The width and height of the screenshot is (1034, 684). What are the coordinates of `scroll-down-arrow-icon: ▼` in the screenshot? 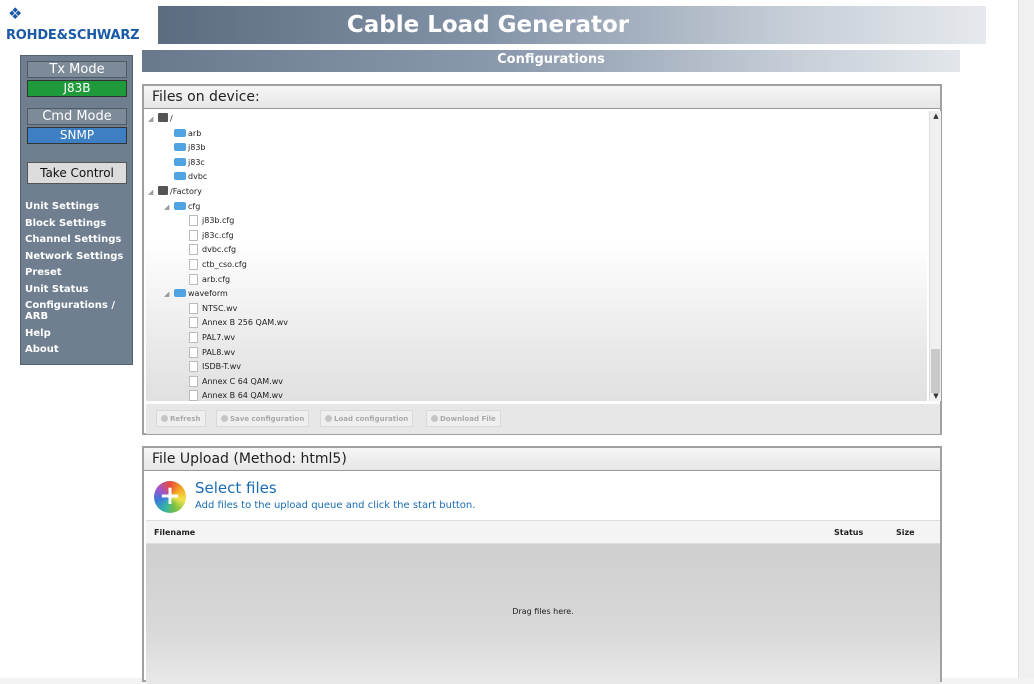 It's located at (936, 396).